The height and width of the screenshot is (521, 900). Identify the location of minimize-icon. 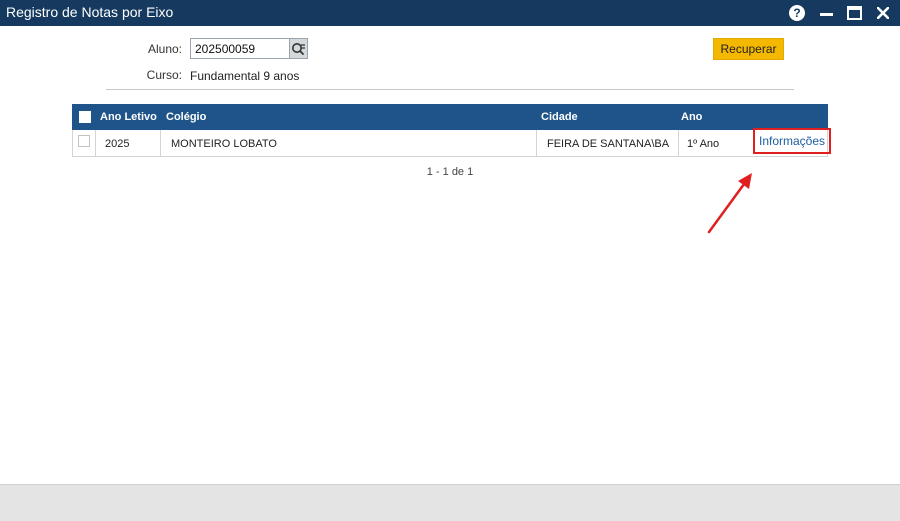
(826, 14).